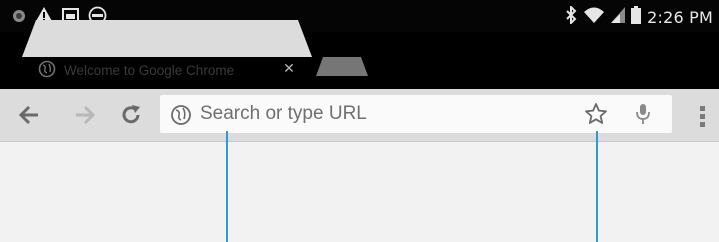 The width and height of the screenshot is (719, 242). Describe the element at coordinates (19, 17) in the screenshot. I see `app-notification-icon` at that location.